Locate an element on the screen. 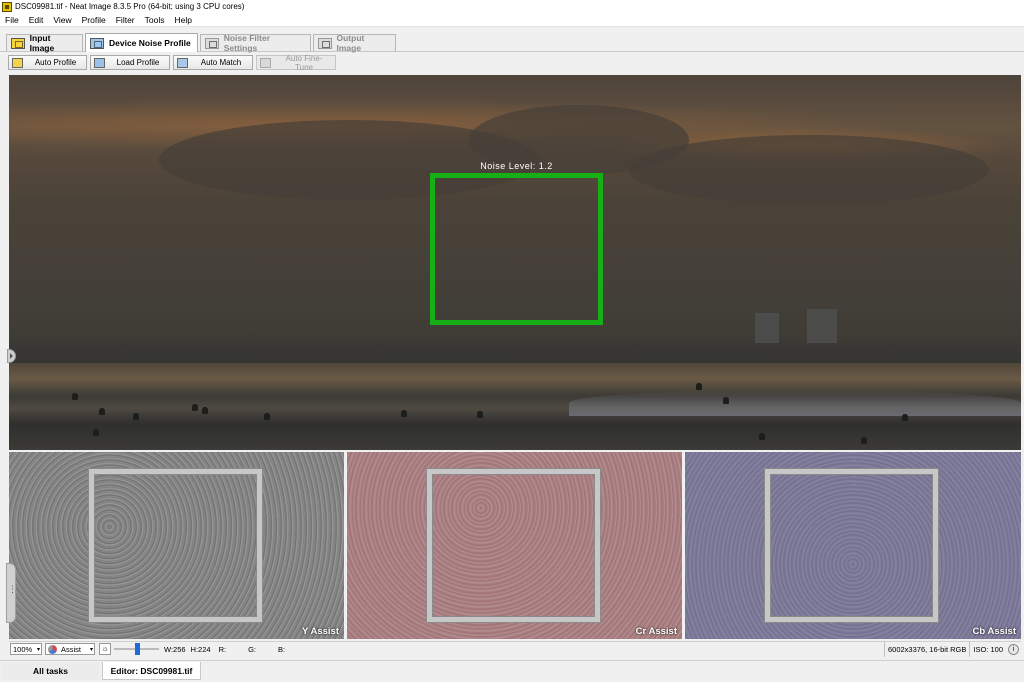  cr-assist-frame is located at coordinates (513, 545).